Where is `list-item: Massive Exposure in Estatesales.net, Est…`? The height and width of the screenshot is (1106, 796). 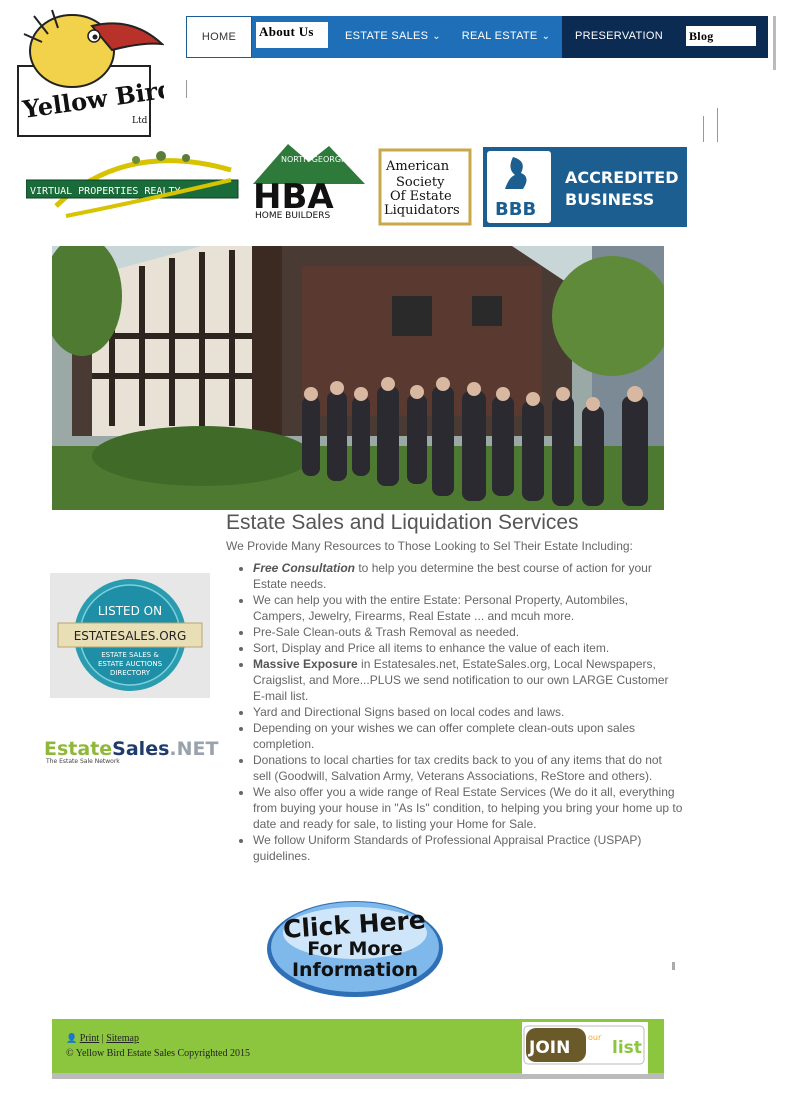 list-item: Massive Exposure in Estatesales.net, Est… is located at coordinates (468, 680).